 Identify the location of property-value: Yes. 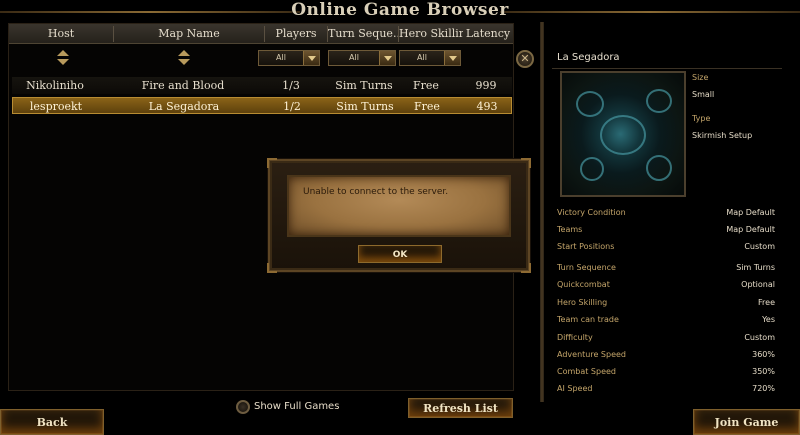
(768, 319).